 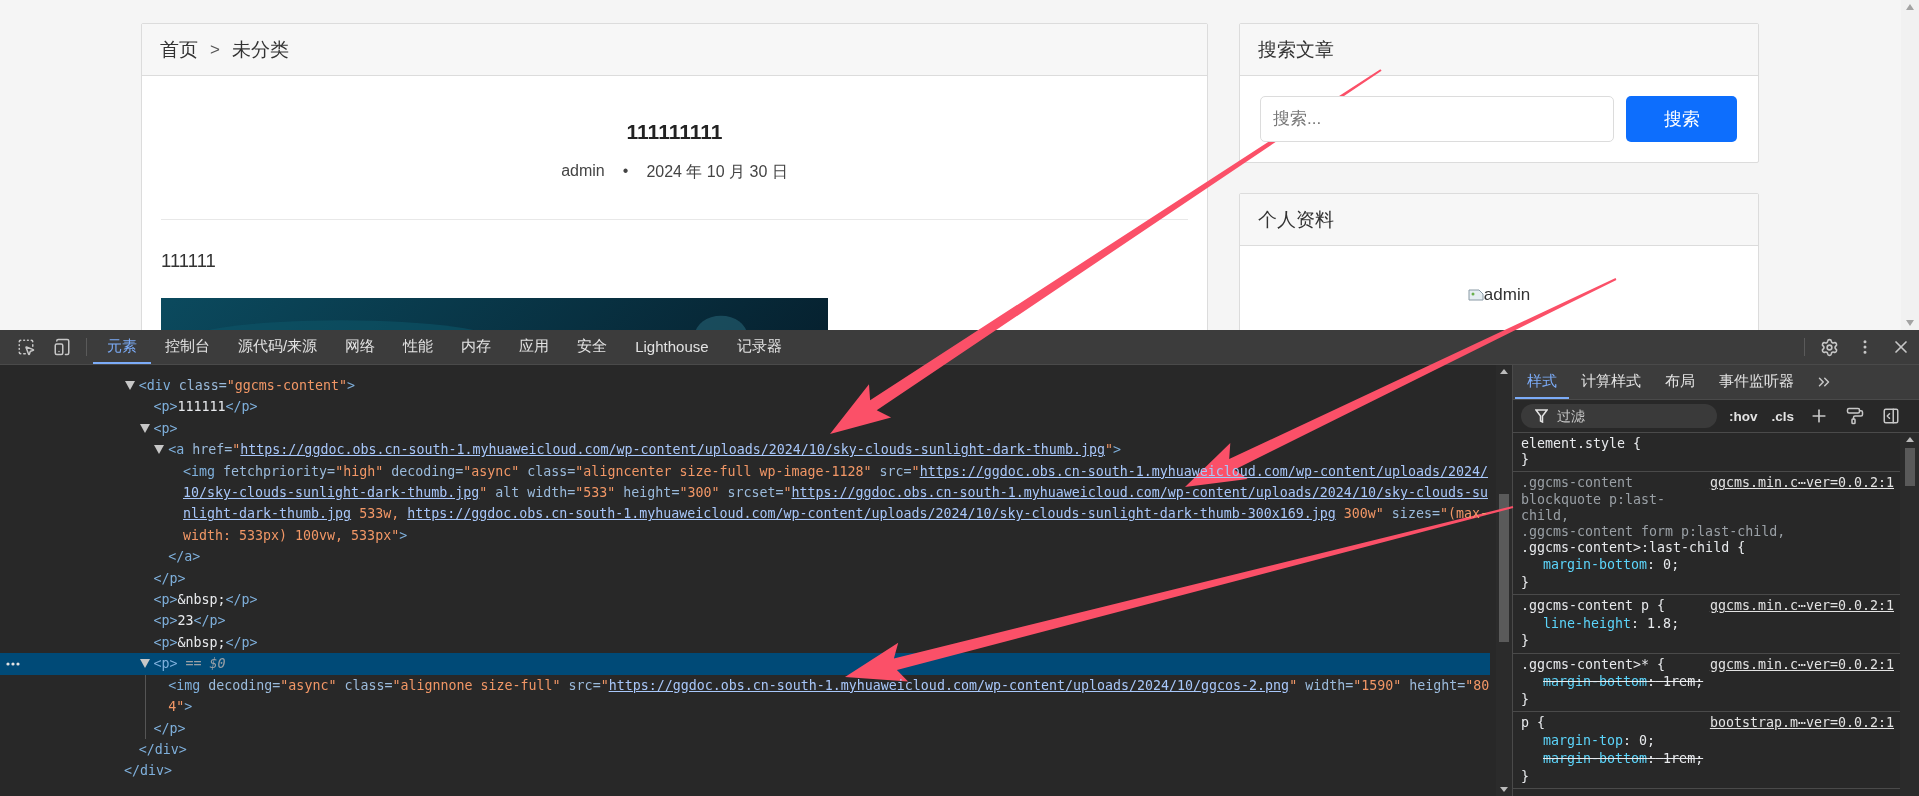 I want to click on devtools-tab: 性能, so click(x=418, y=347).